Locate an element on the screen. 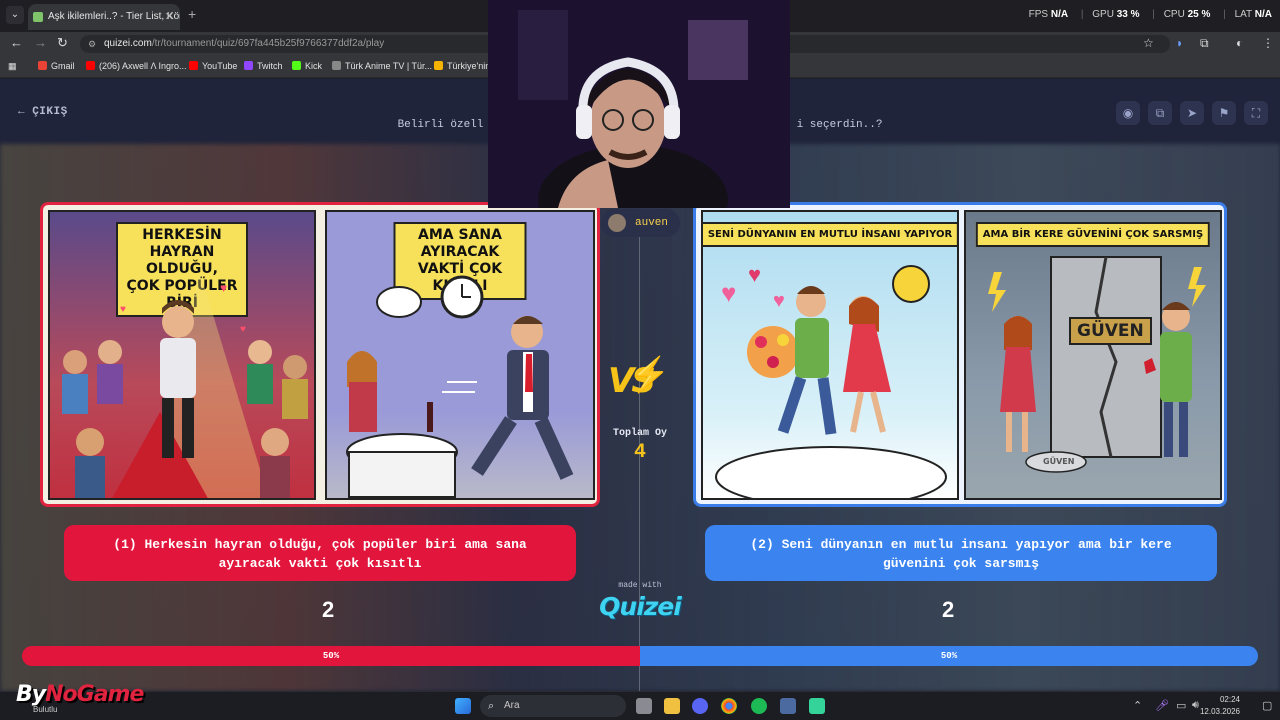 The height and width of the screenshot is (720, 1280). made-with-label: made with is located at coordinates (640, 585).